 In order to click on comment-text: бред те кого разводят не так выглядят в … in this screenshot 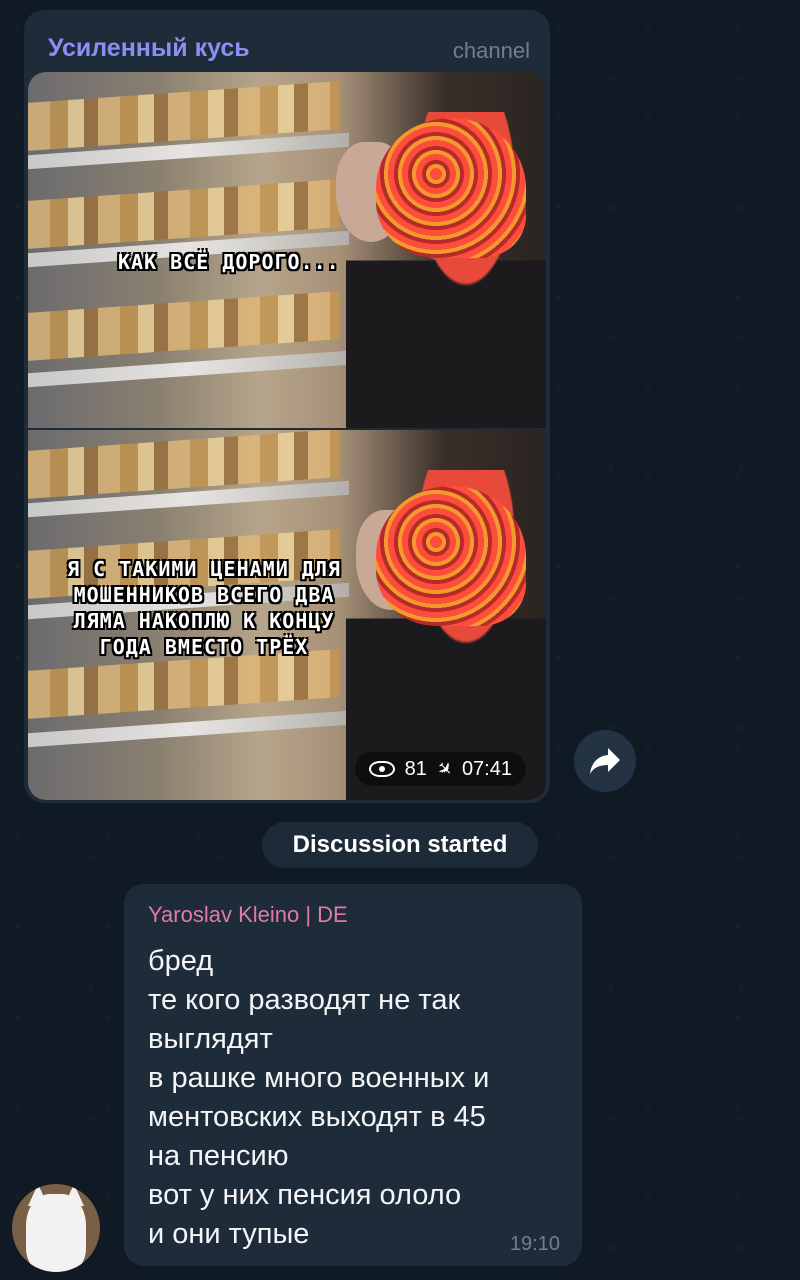, I will do `click(353, 1098)`.